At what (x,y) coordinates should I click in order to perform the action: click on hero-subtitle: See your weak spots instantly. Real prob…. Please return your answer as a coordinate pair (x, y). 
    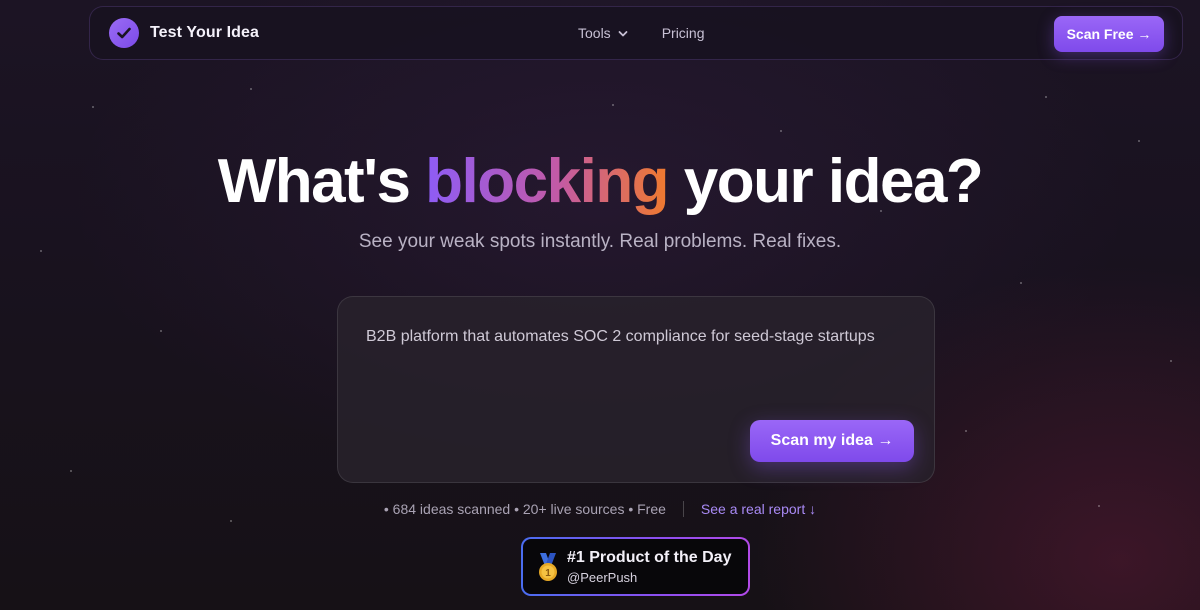
    Looking at the image, I should click on (600, 241).